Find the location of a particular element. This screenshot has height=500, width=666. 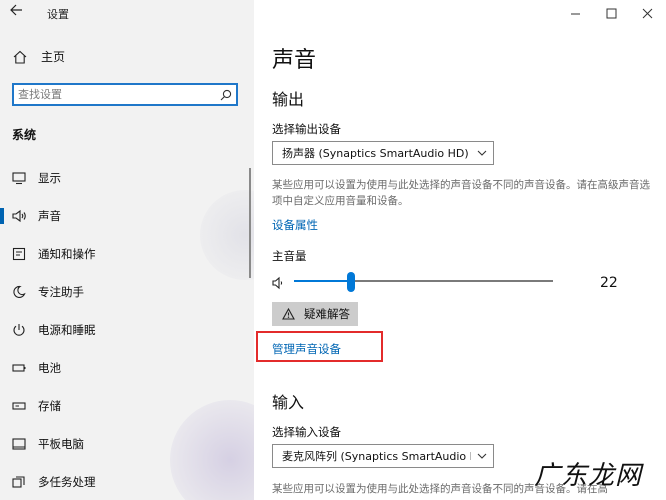

volume-value: 22 is located at coordinates (609, 283).